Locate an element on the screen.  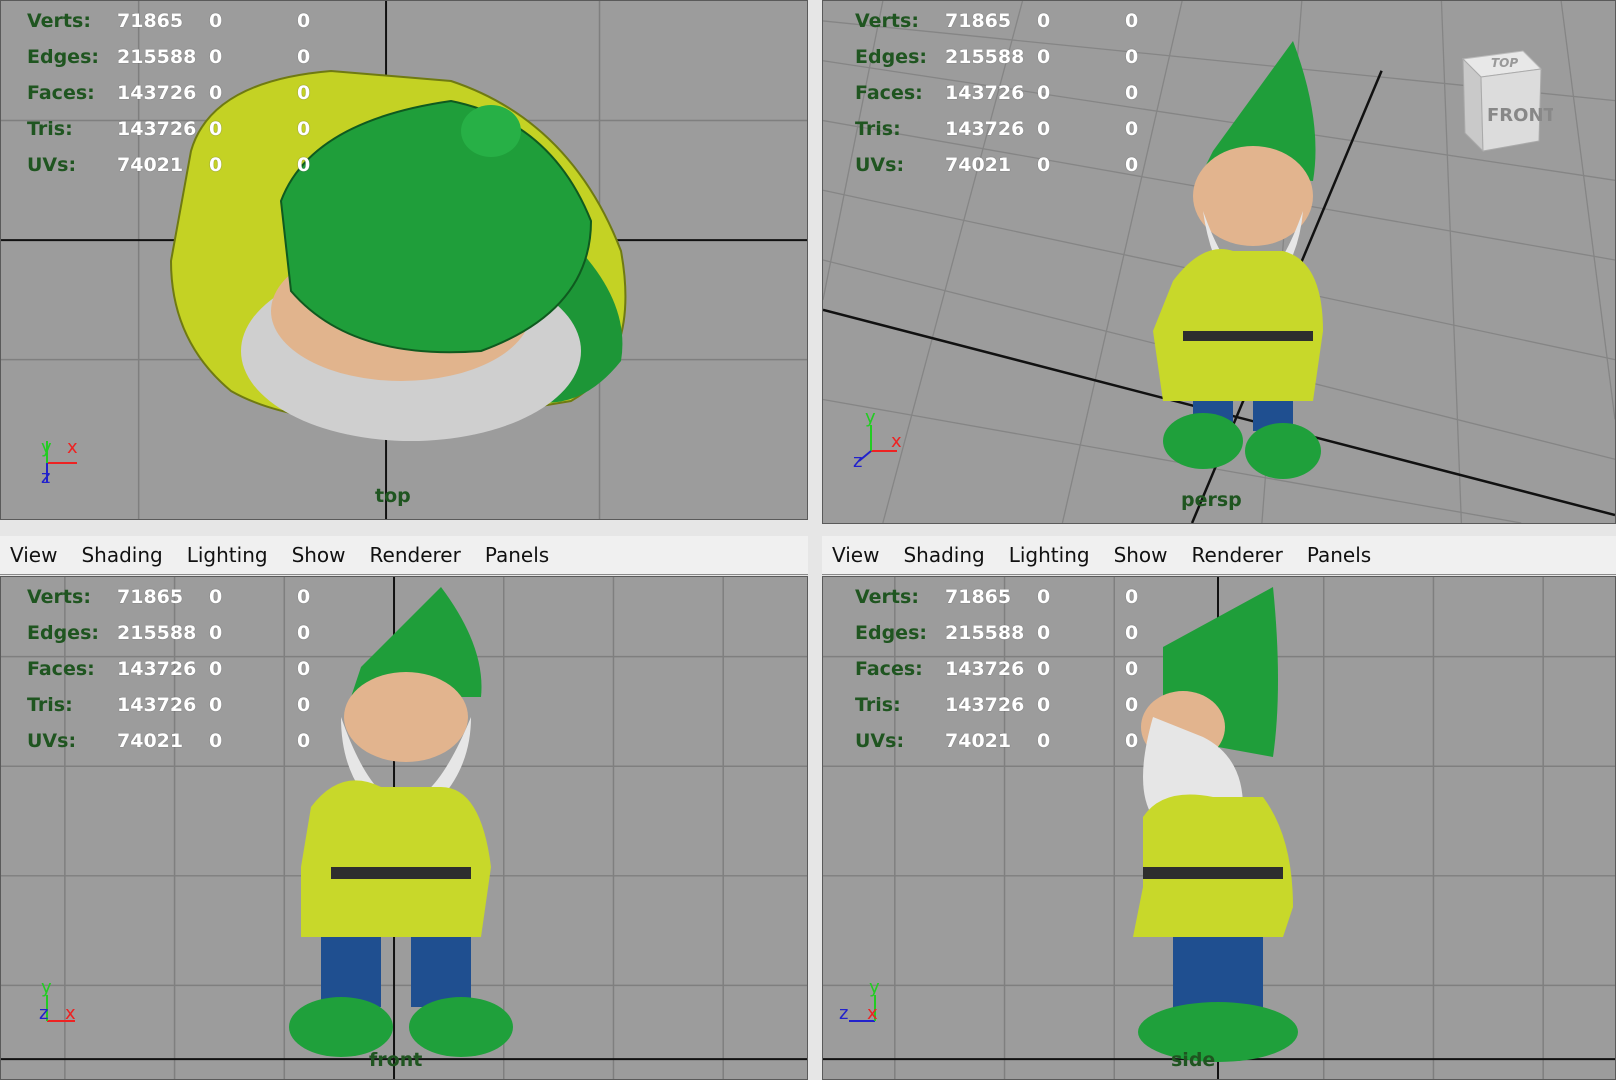
camera-label: top is located at coordinates (393, 496).